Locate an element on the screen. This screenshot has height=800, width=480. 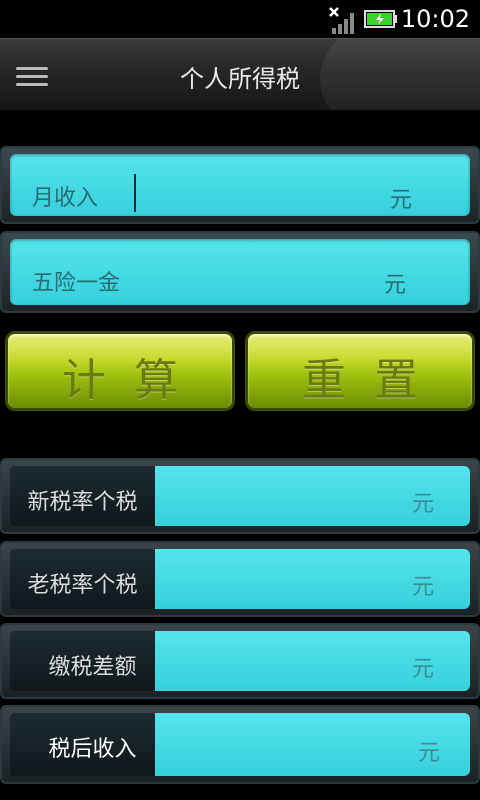
income-frame: 月收入 元 is located at coordinates (240, 185).